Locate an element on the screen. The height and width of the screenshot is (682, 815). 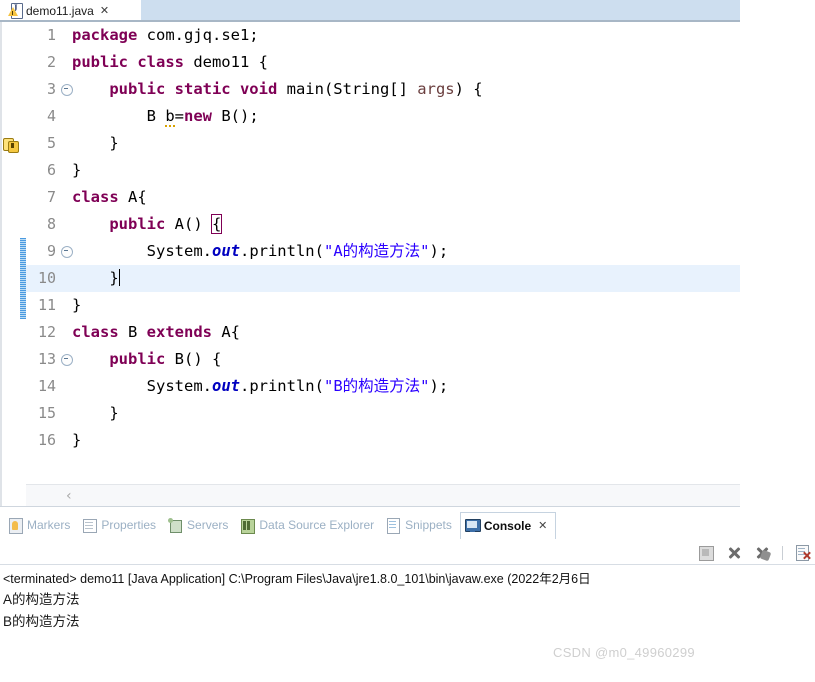
line-number: 13 is located at coordinates (46, 359).